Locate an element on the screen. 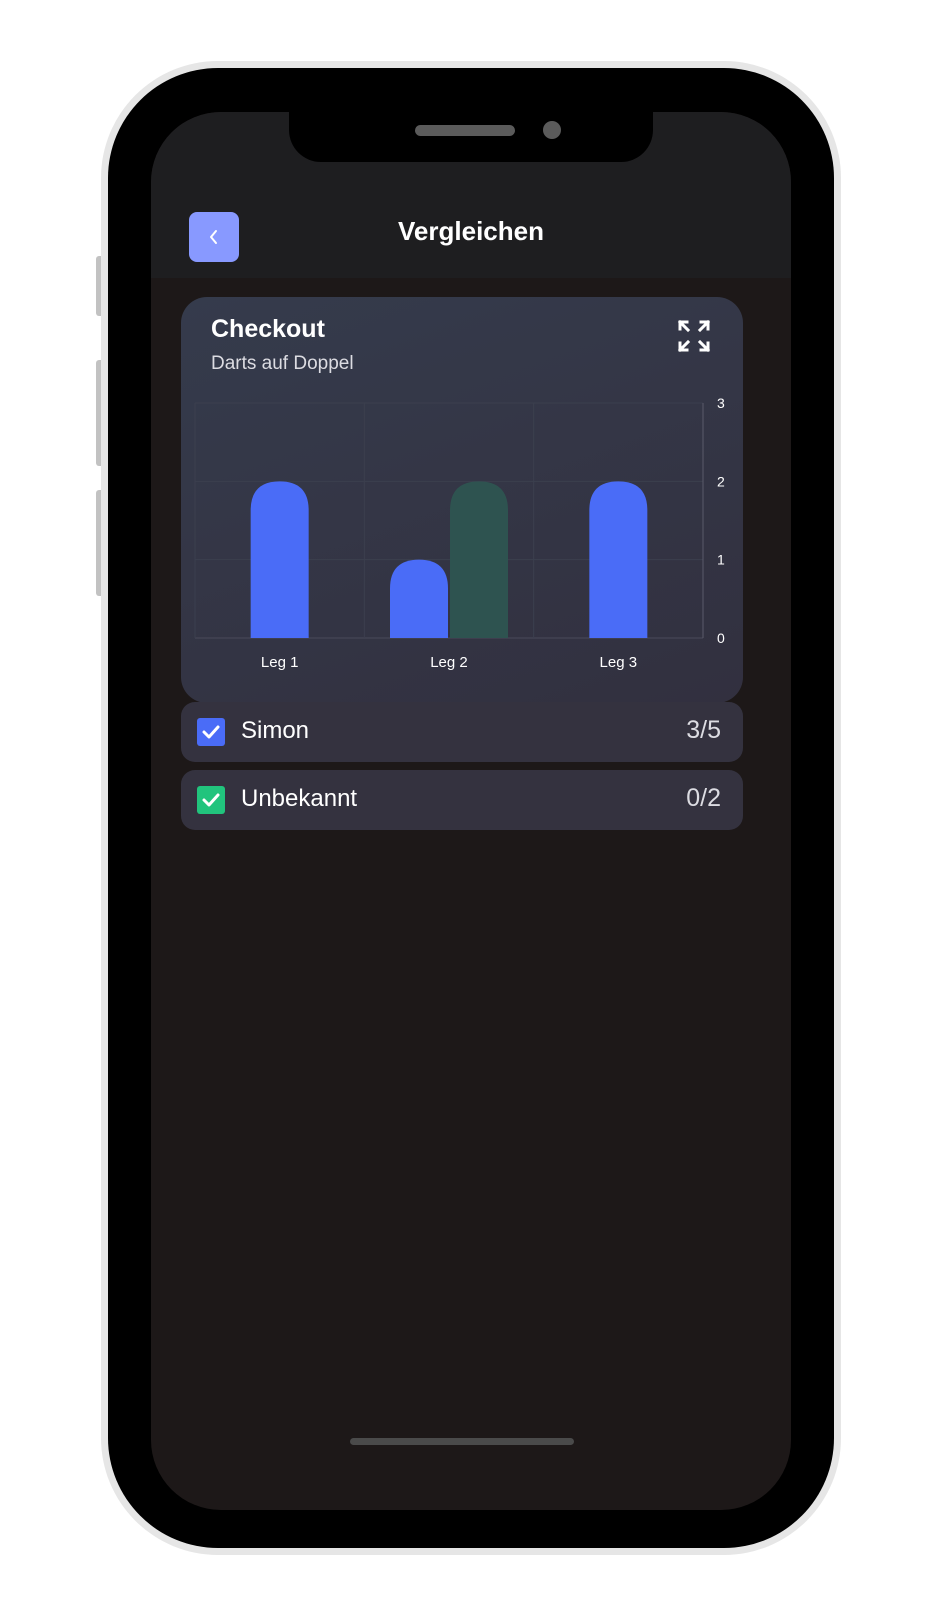 The height and width of the screenshot is (1616, 944). legend-row-player-2: Unbekannt 0/2 is located at coordinates (462, 800).